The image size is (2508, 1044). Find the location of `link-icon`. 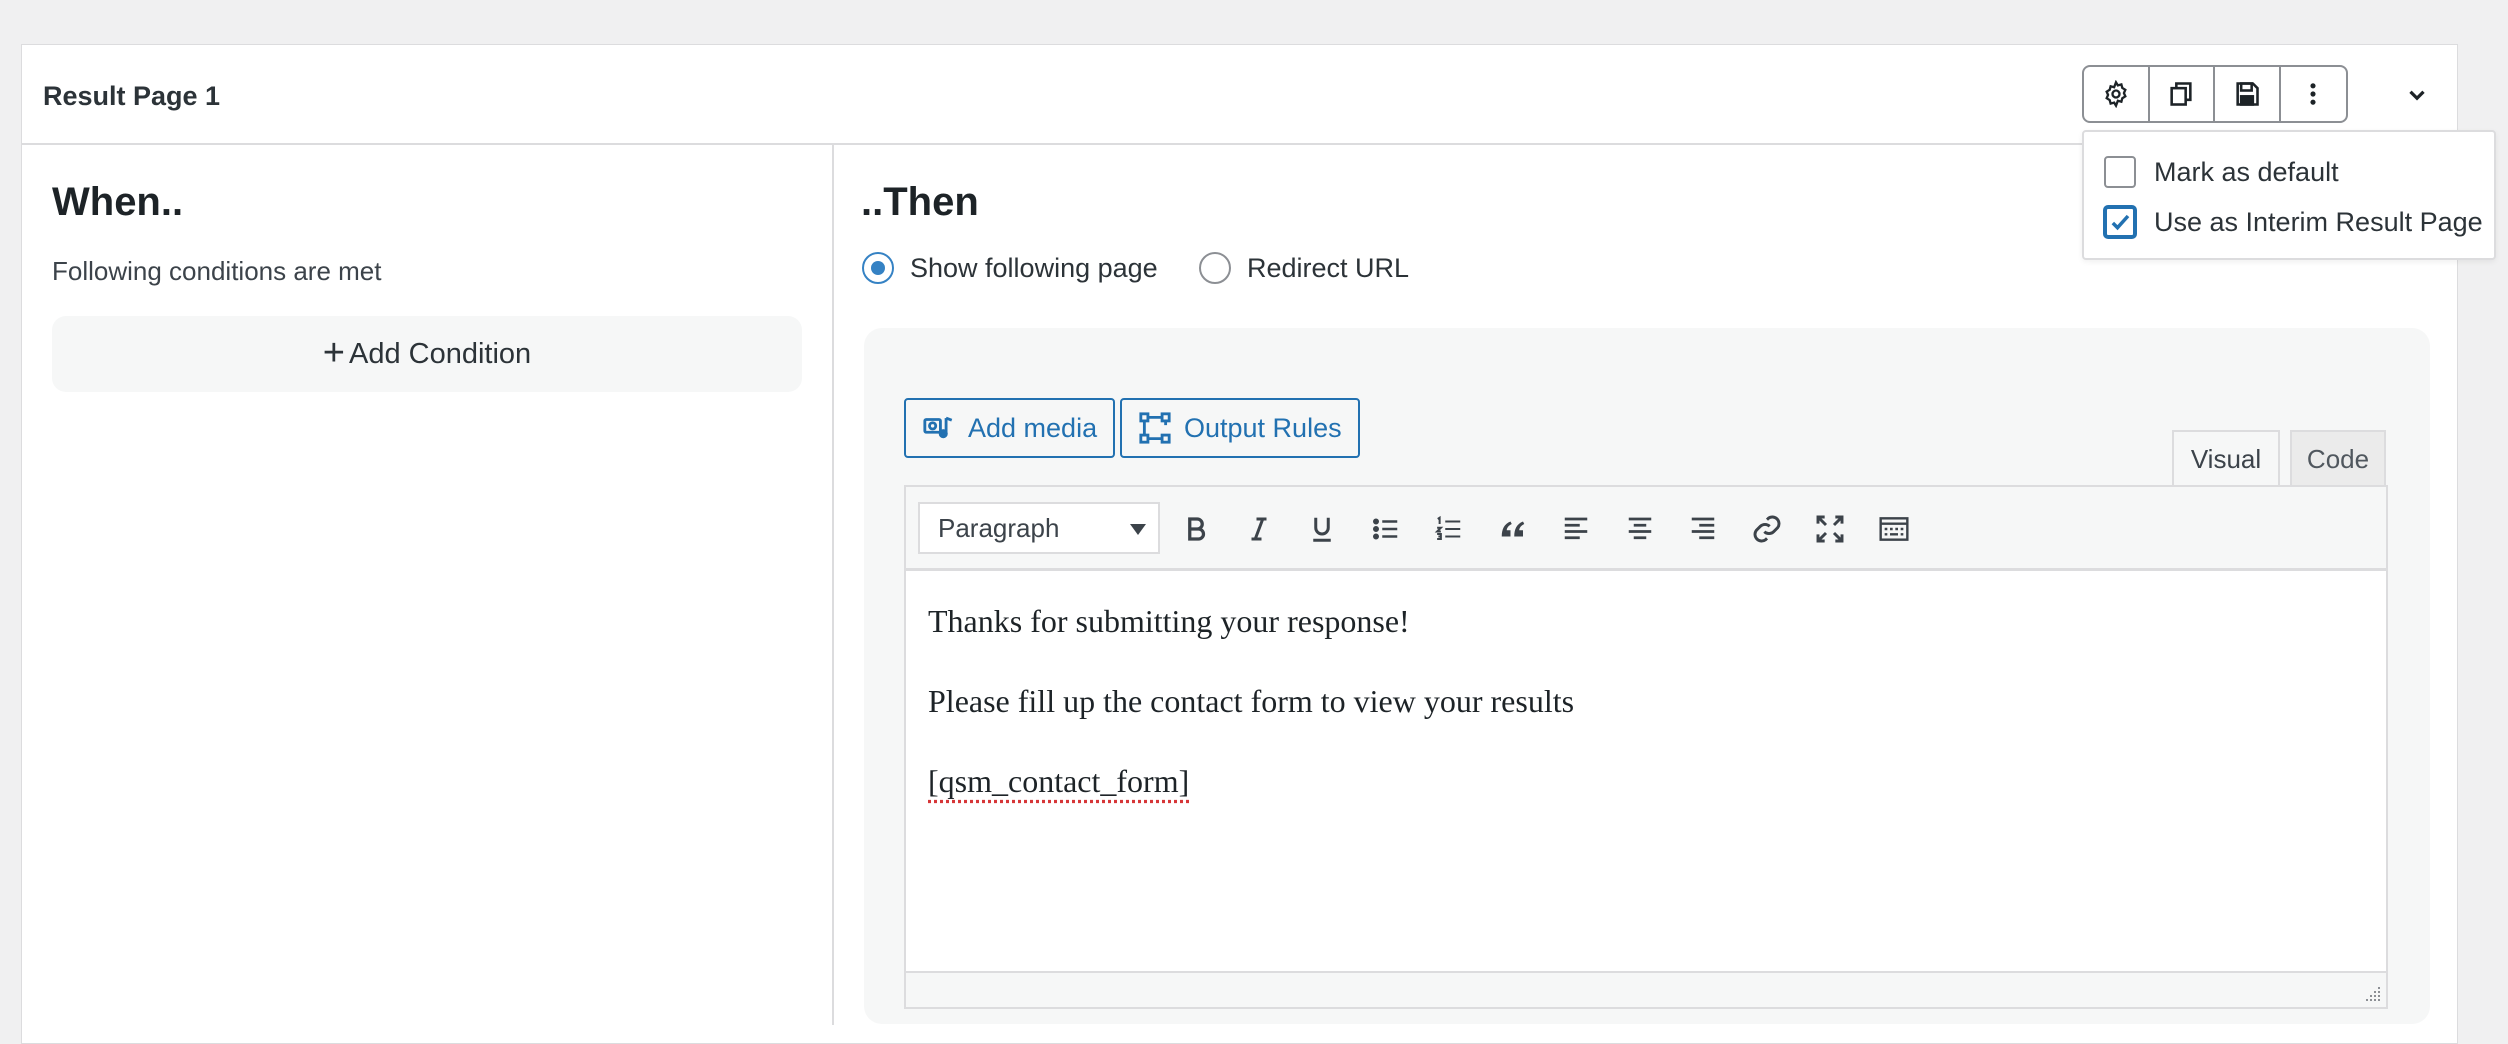

link-icon is located at coordinates (1767, 529).